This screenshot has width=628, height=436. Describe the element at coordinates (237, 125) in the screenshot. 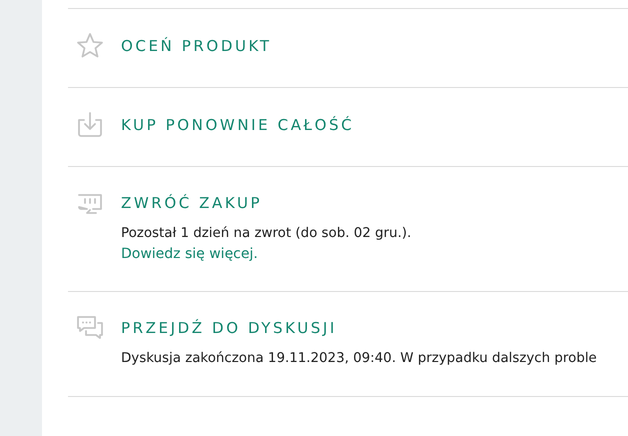

I see `action-link: KUP PONOWNIE CAŁOŚĆ` at that location.